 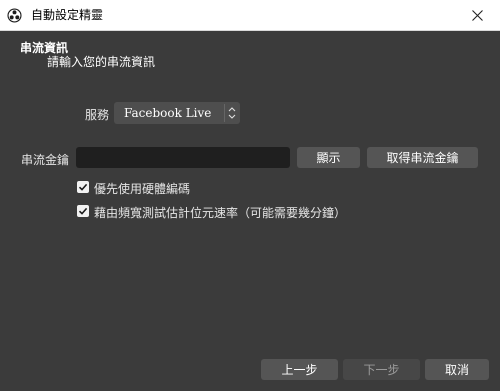 What do you see at coordinates (250, 15) in the screenshot?
I see `window-titlebar: 自動設定精靈` at bounding box center [250, 15].